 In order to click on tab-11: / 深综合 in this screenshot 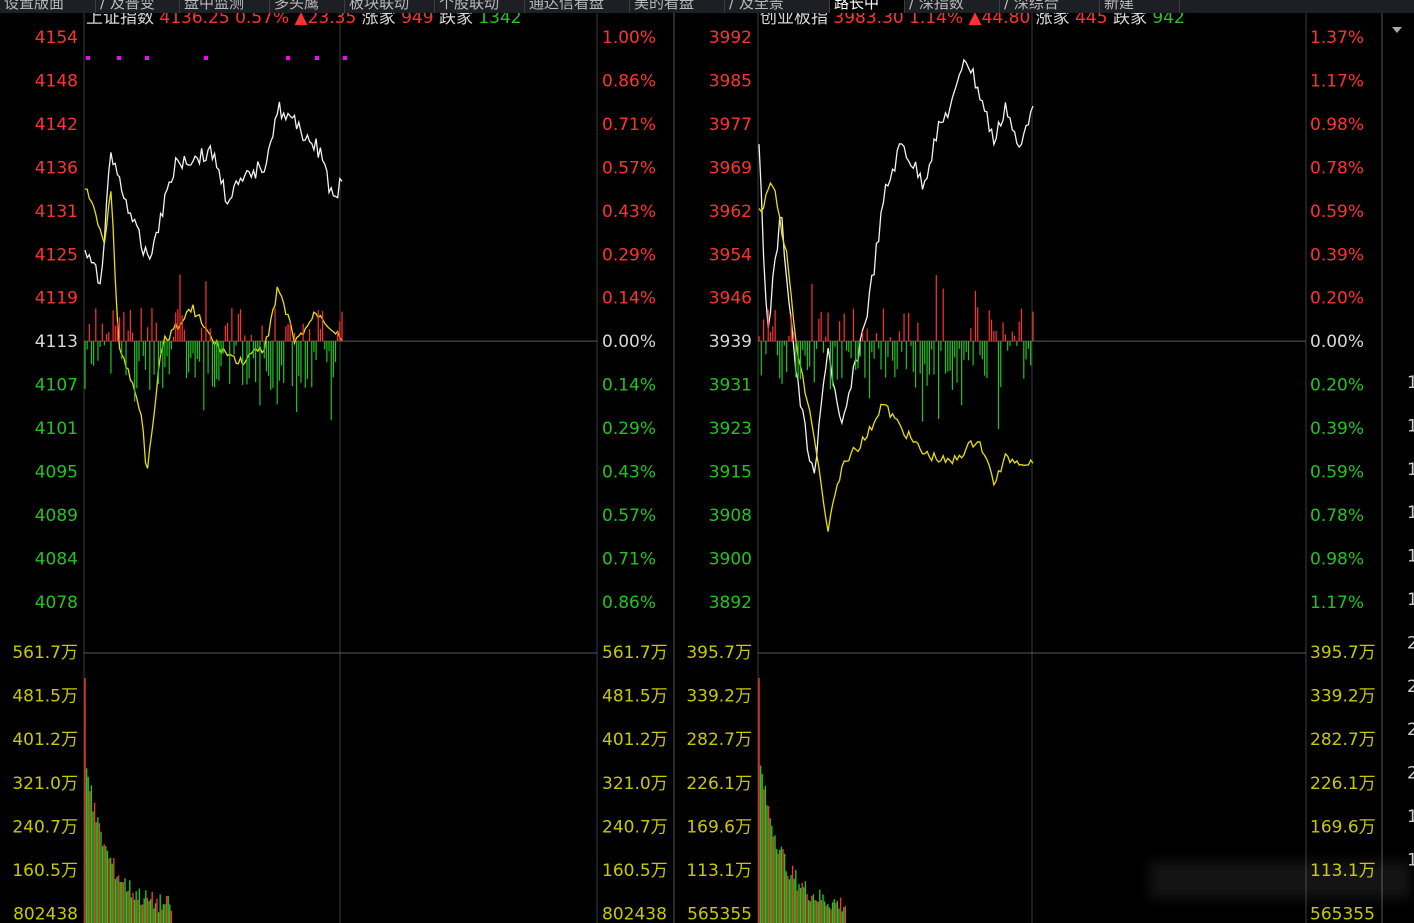, I will do `click(1050, 6)`.